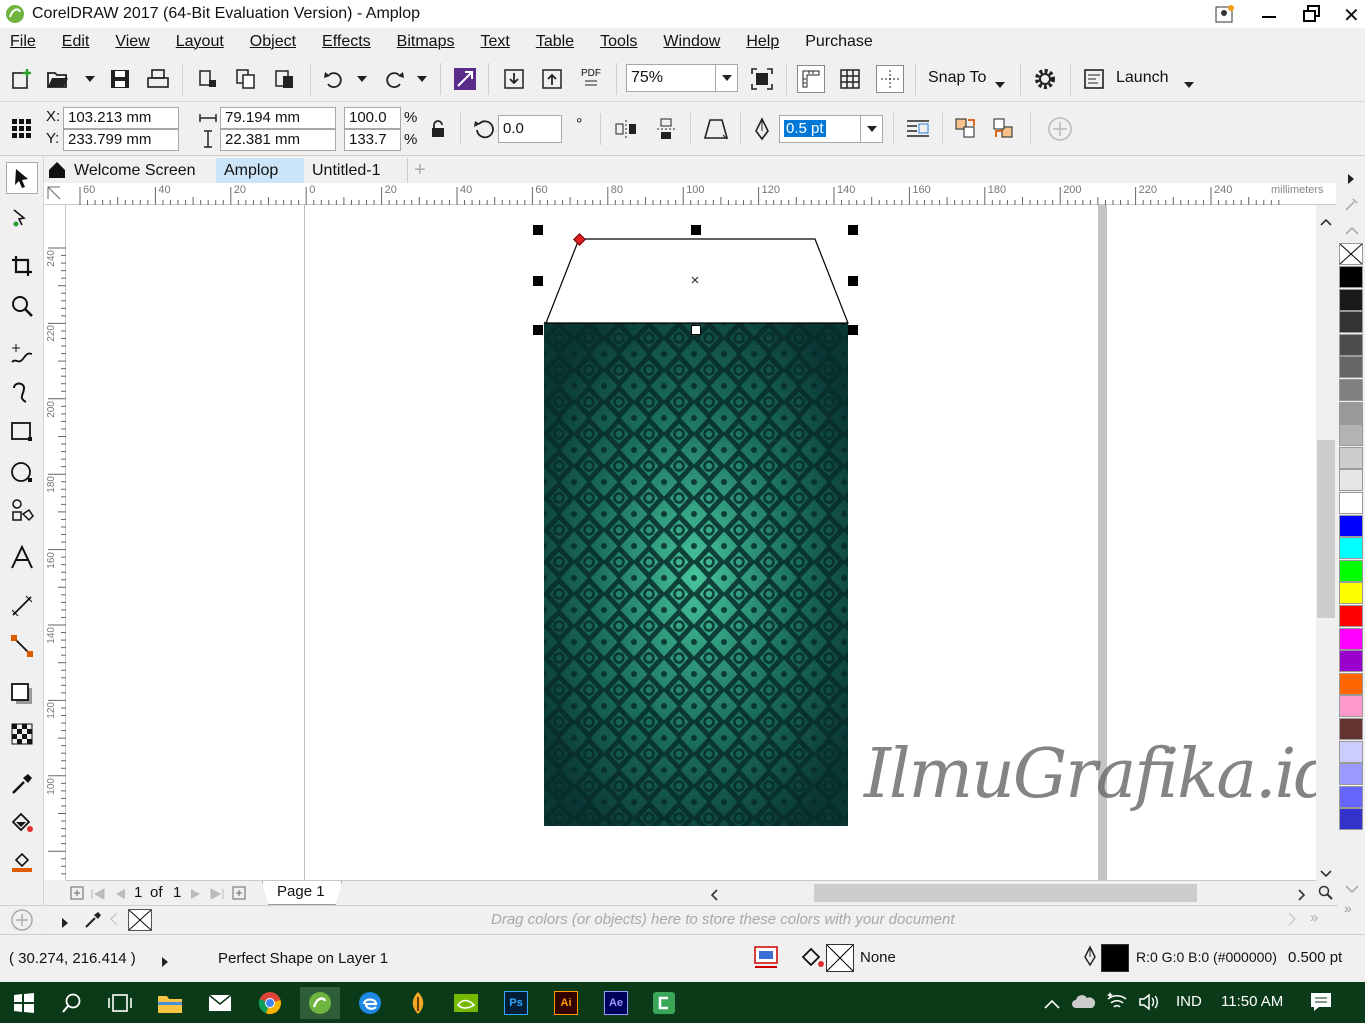 The width and height of the screenshot is (1365, 1023). I want to click on first-page-icon, so click(98, 895).